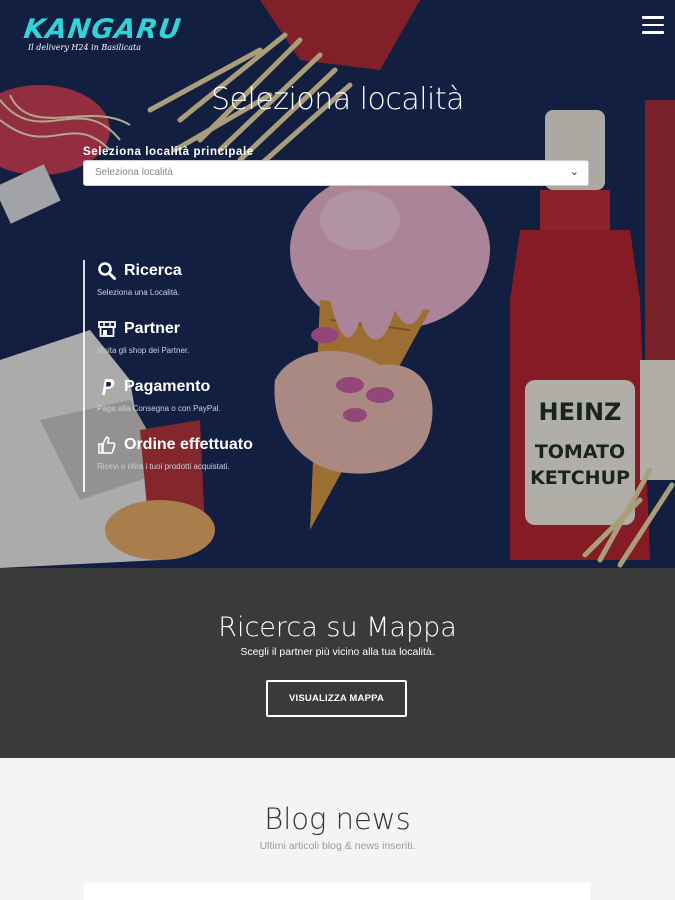  I want to click on step-description: Visita gli shop dei Partner., so click(143, 350).